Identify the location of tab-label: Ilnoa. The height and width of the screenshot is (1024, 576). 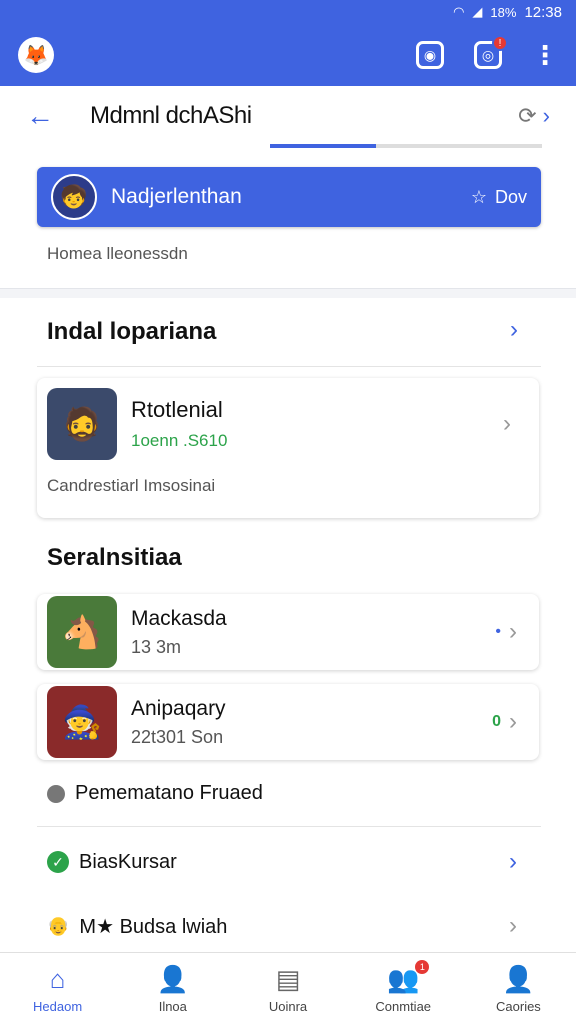
(172, 1006).